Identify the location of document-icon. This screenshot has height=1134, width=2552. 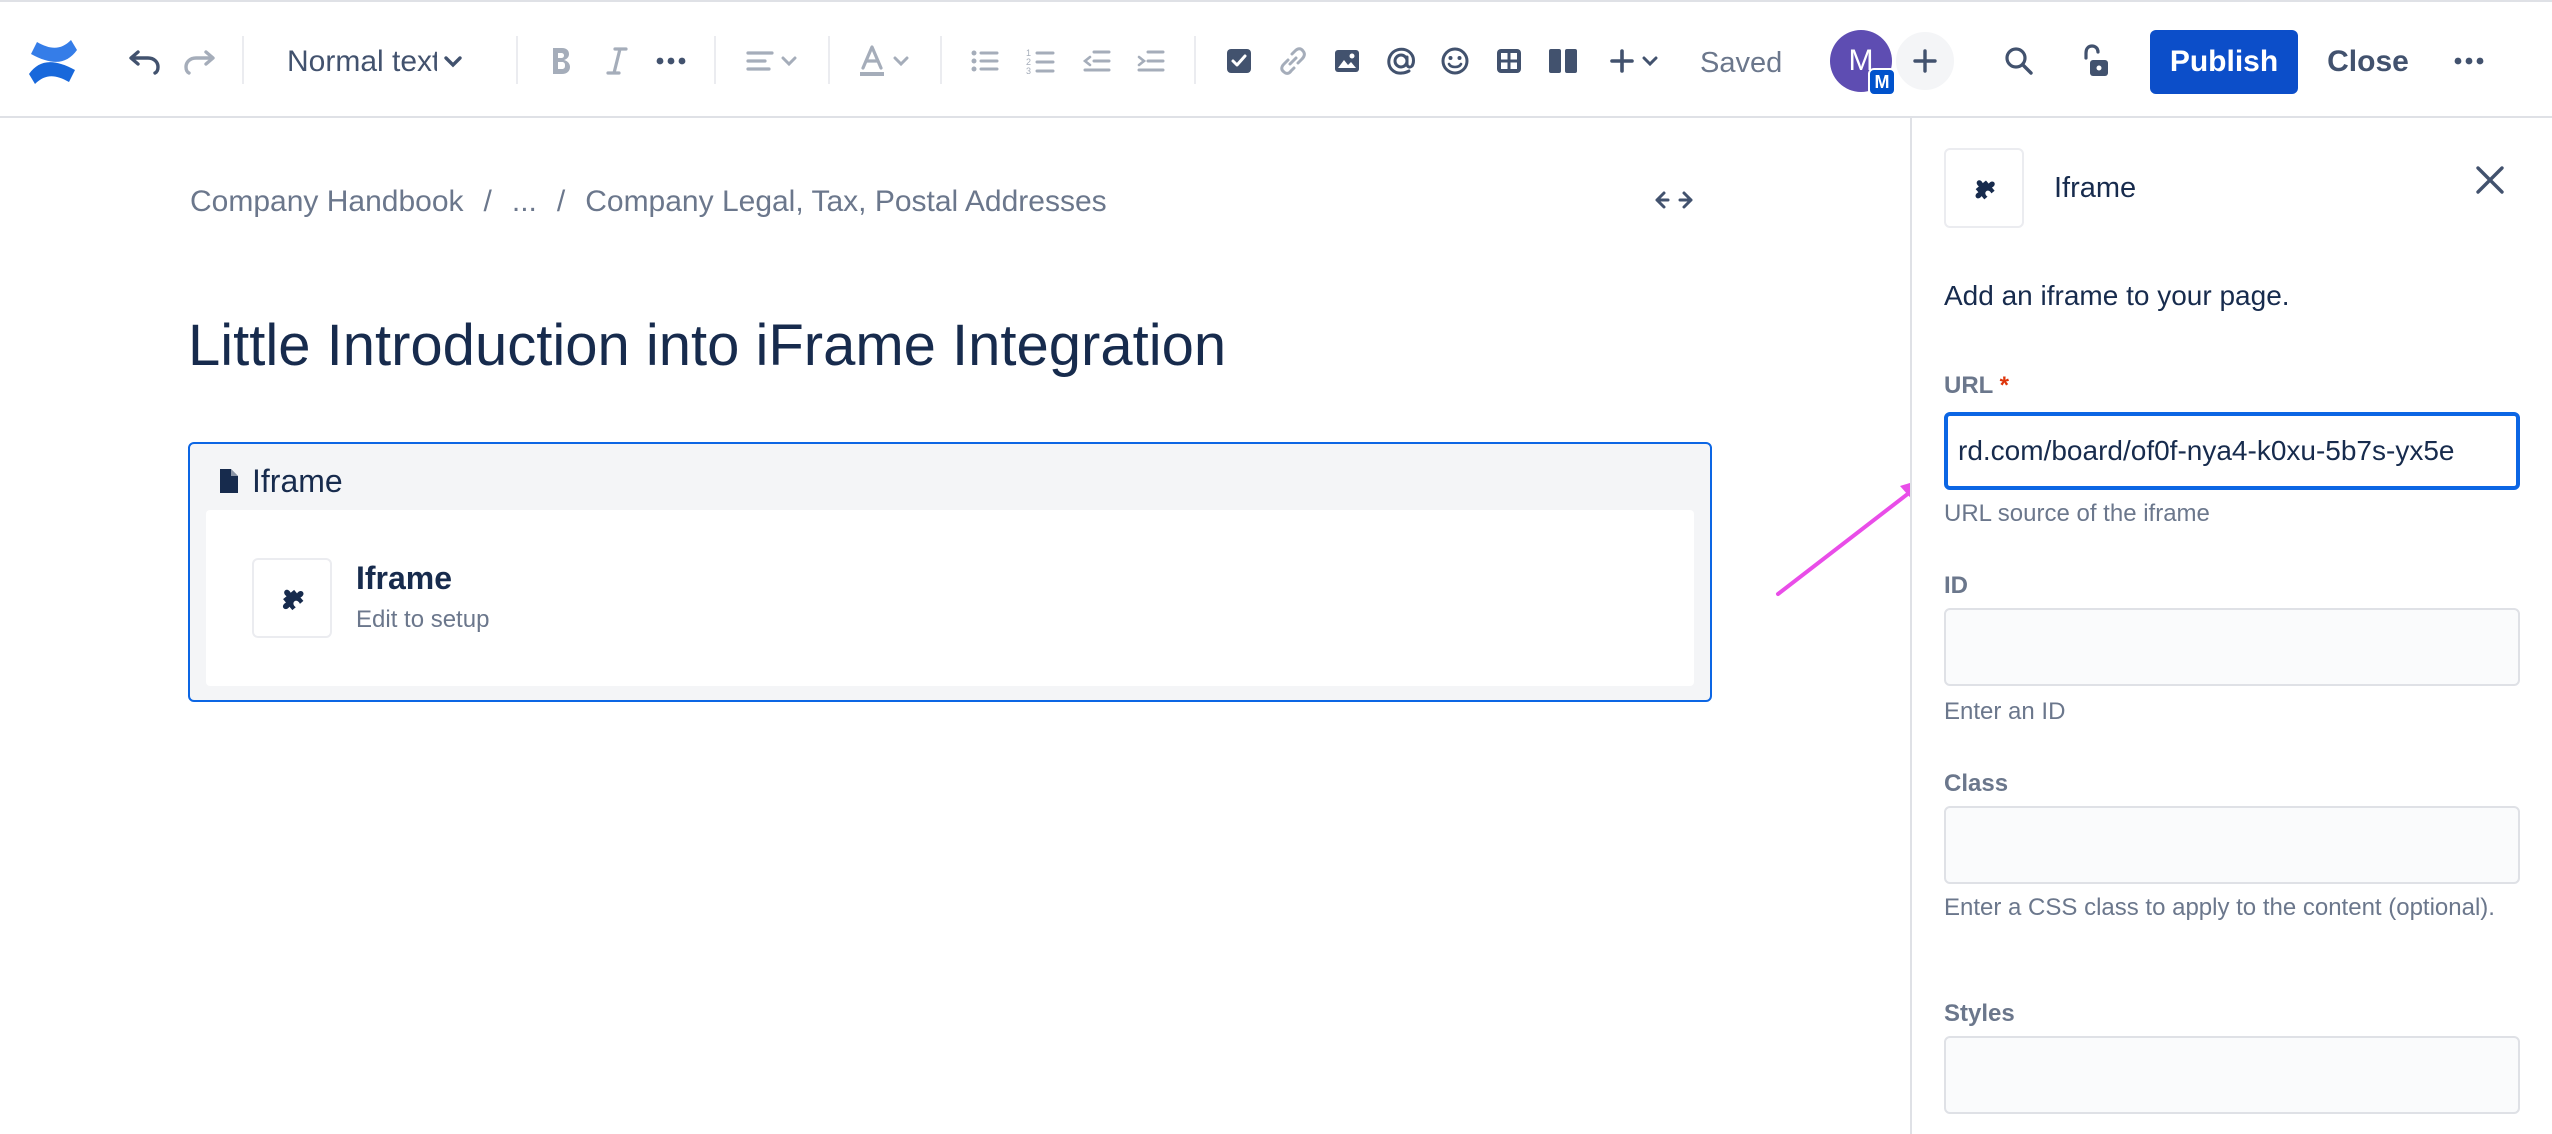
(229, 481).